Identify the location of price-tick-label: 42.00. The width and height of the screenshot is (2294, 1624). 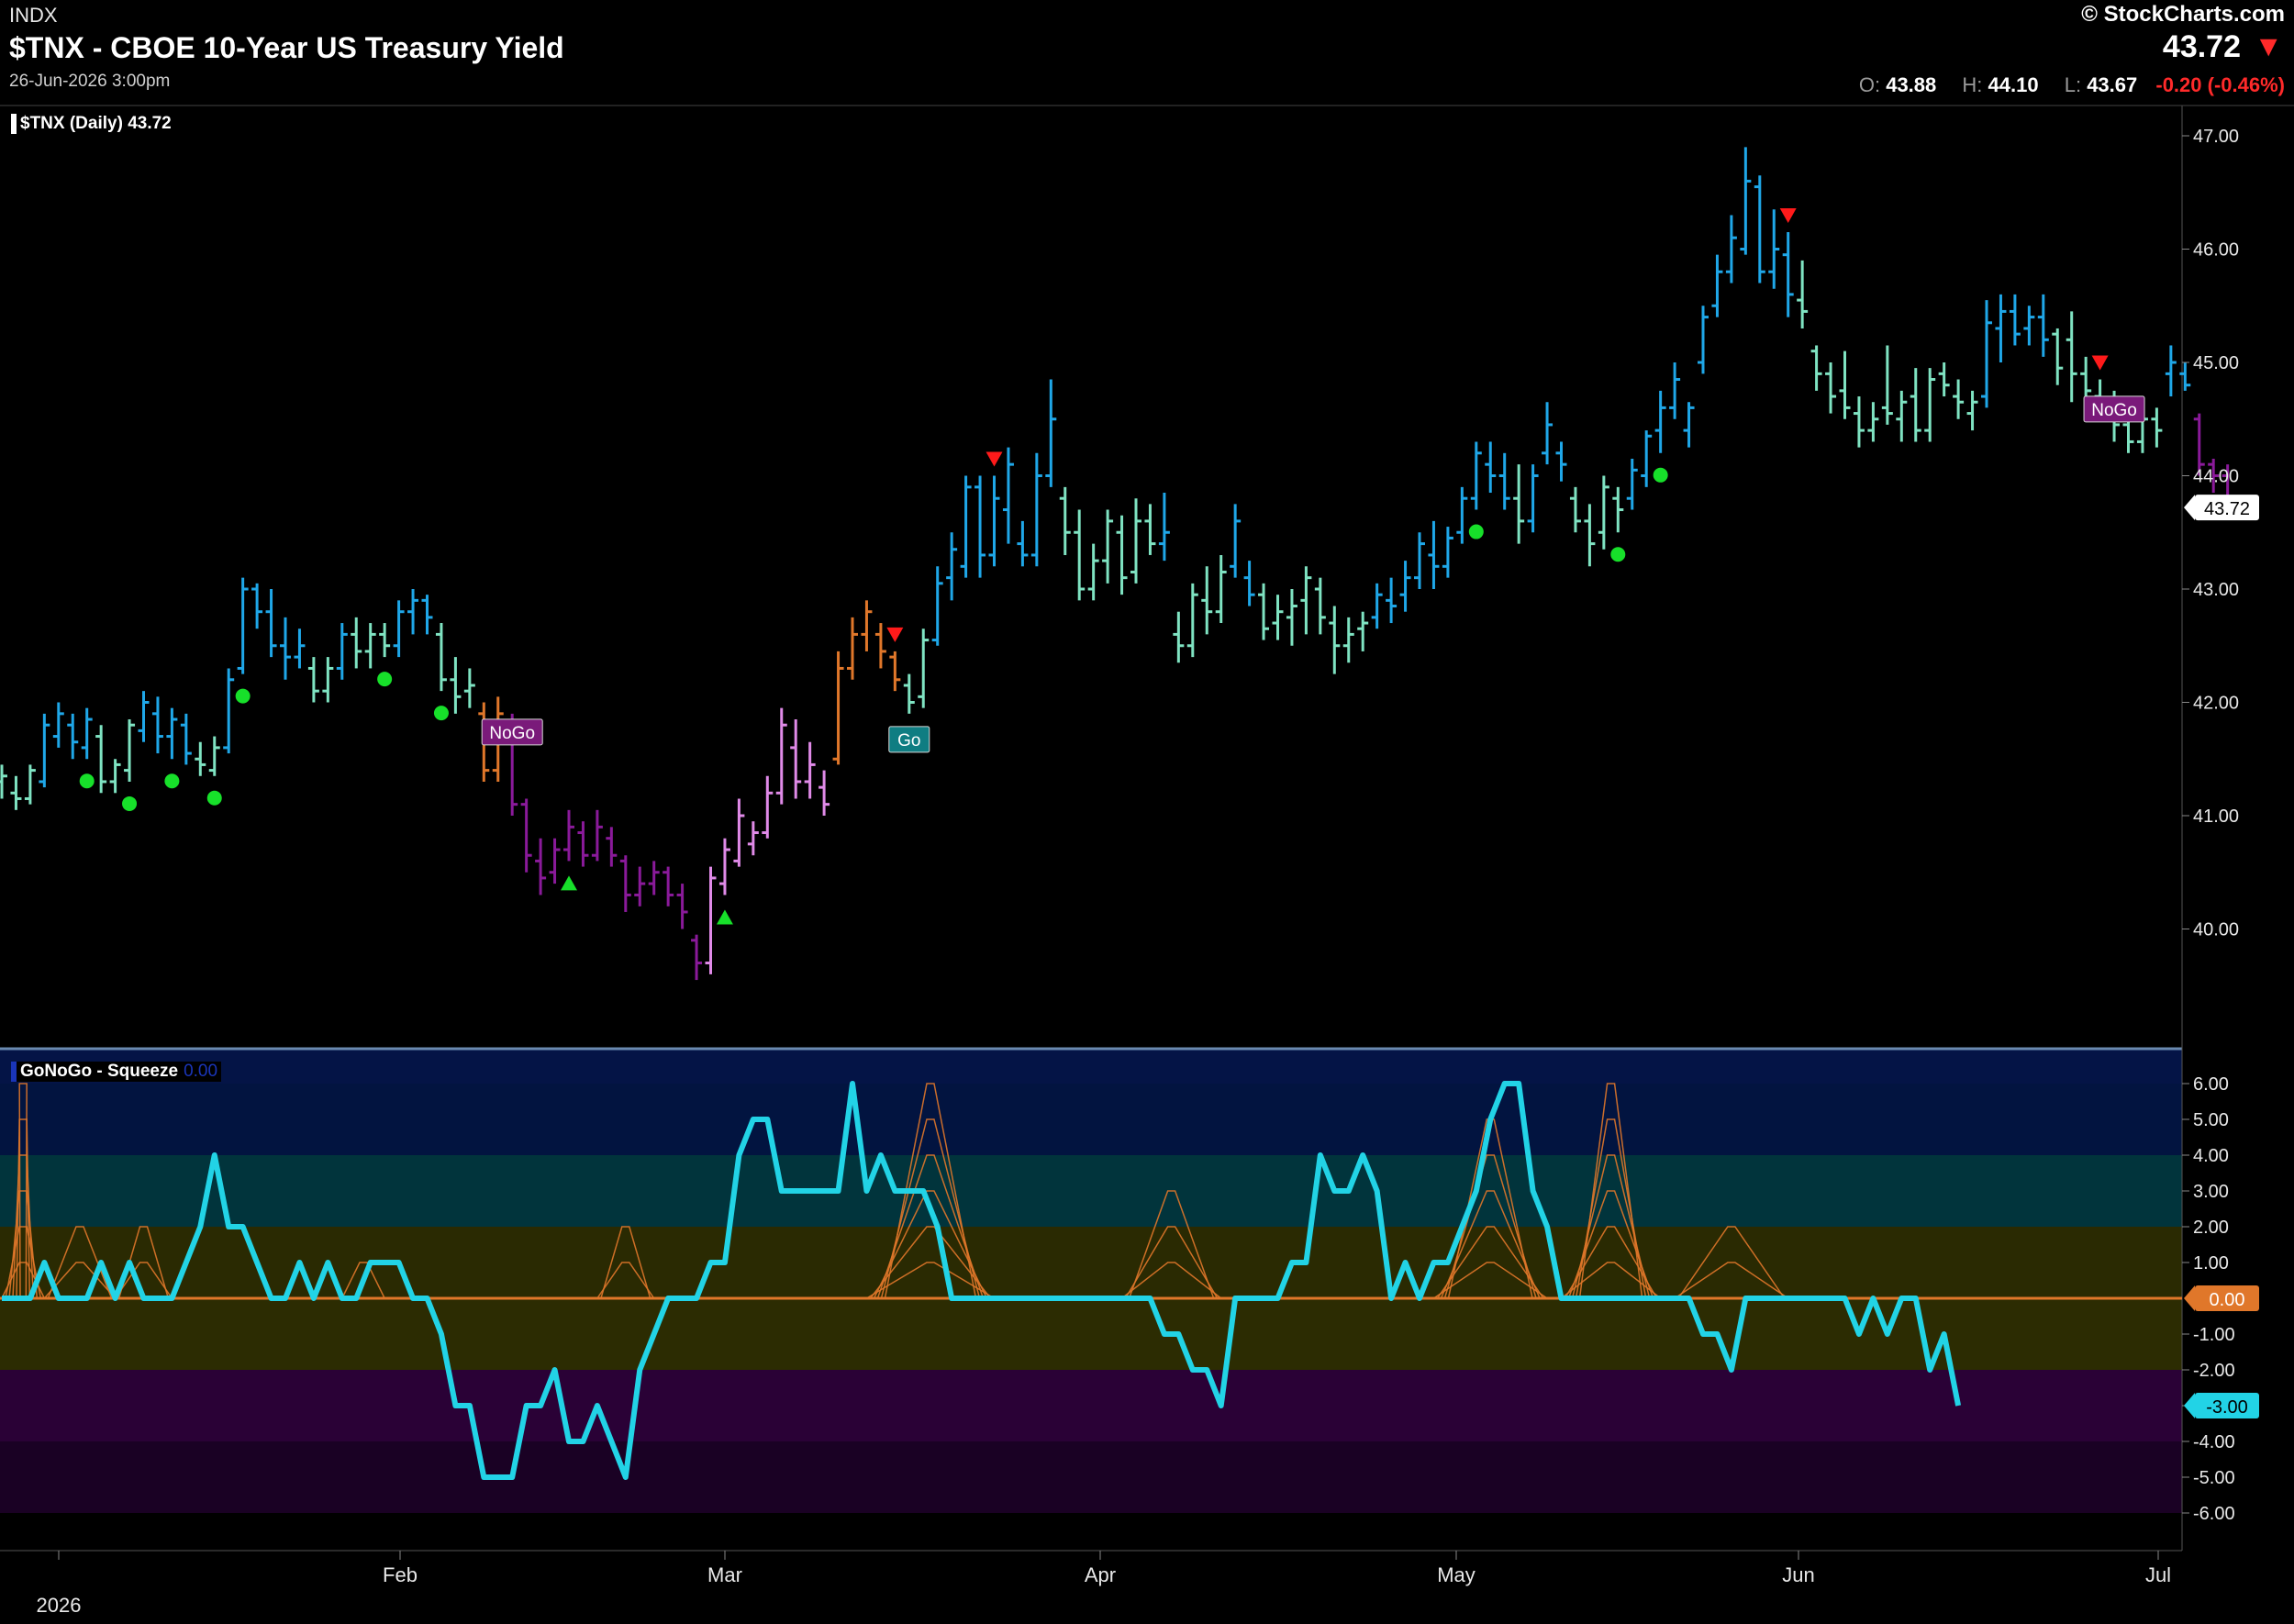
(2216, 704).